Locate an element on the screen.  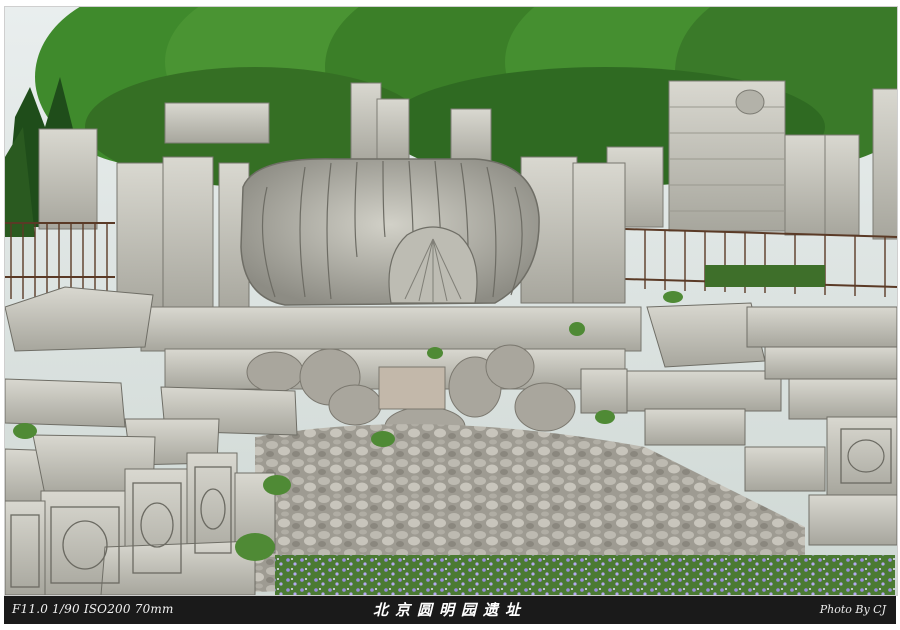
photo-title: 北京圆明园遗址 is located at coordinates (449, 610).